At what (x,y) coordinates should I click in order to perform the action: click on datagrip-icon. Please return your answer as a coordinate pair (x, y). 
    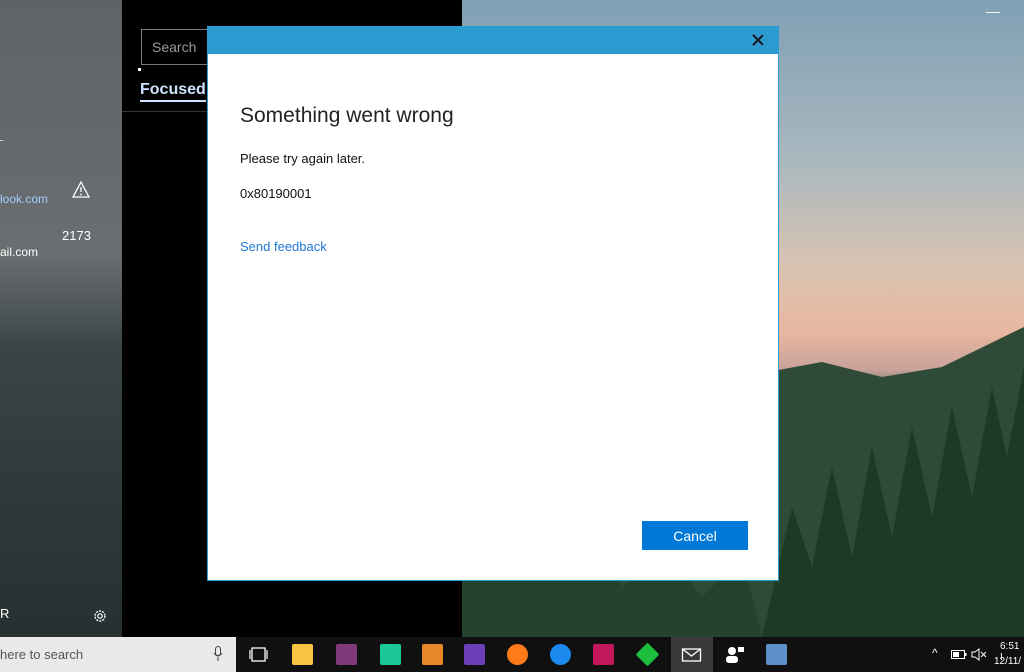
    Looking at the image, I should click on (390, 654).